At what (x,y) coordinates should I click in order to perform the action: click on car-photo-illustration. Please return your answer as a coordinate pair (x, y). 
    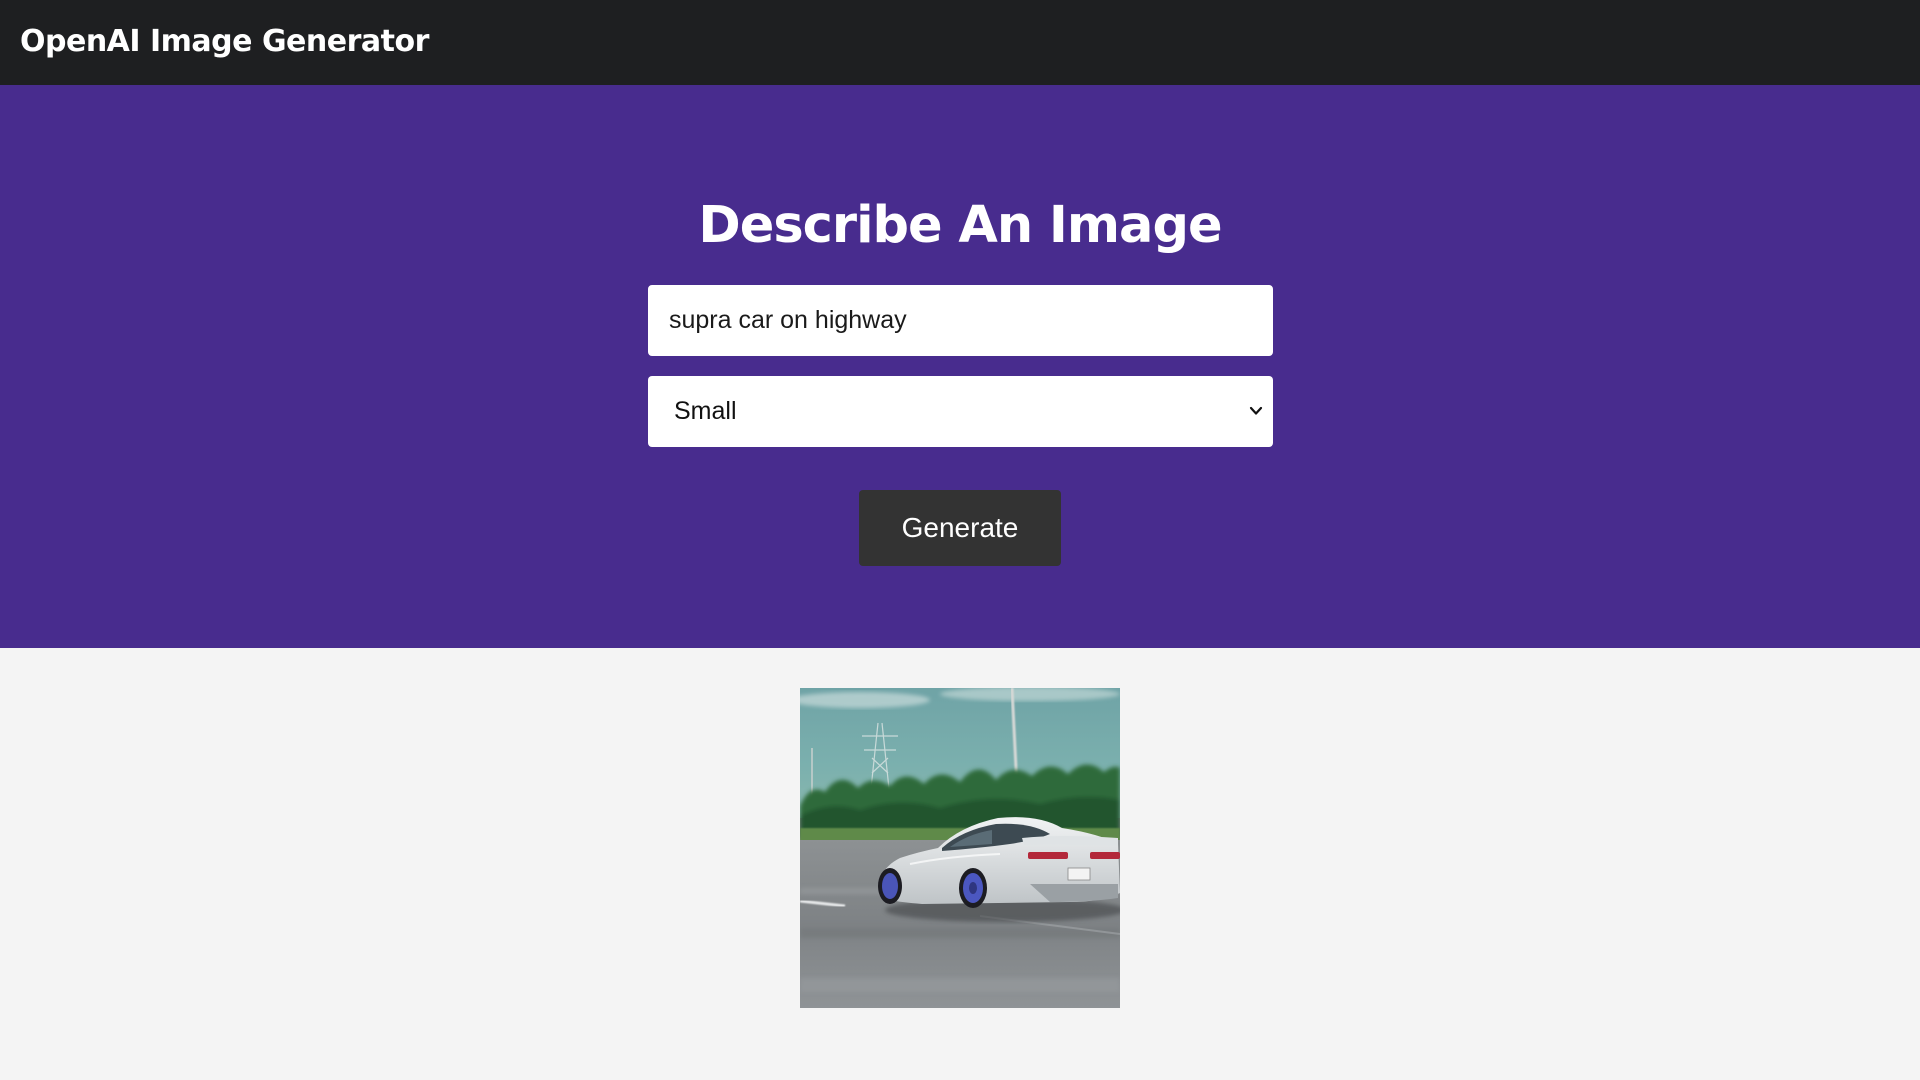
    Looking at the image, I should click on (960, 848).